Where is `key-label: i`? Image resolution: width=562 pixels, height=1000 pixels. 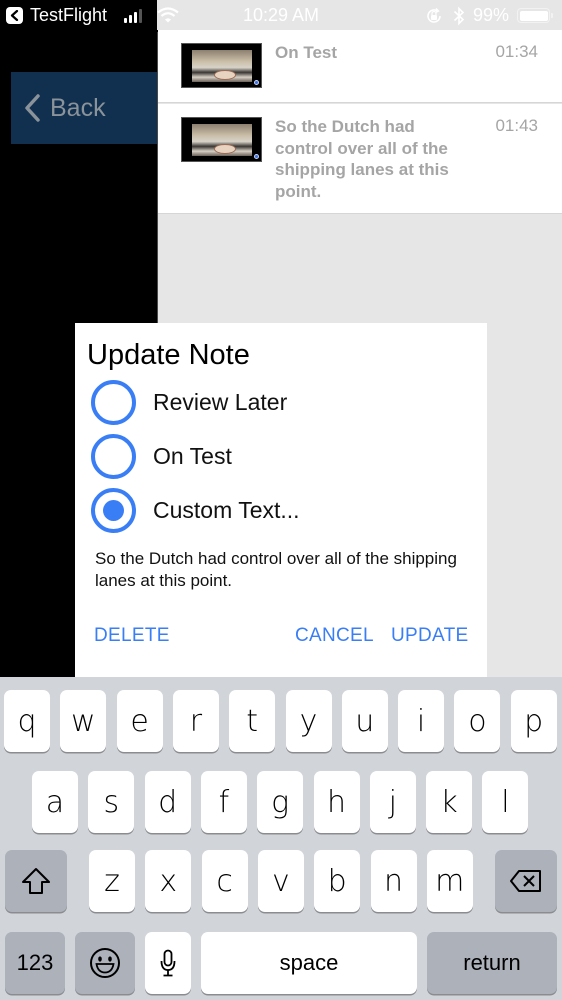
key-label: i is located at coordinates (421, 721).